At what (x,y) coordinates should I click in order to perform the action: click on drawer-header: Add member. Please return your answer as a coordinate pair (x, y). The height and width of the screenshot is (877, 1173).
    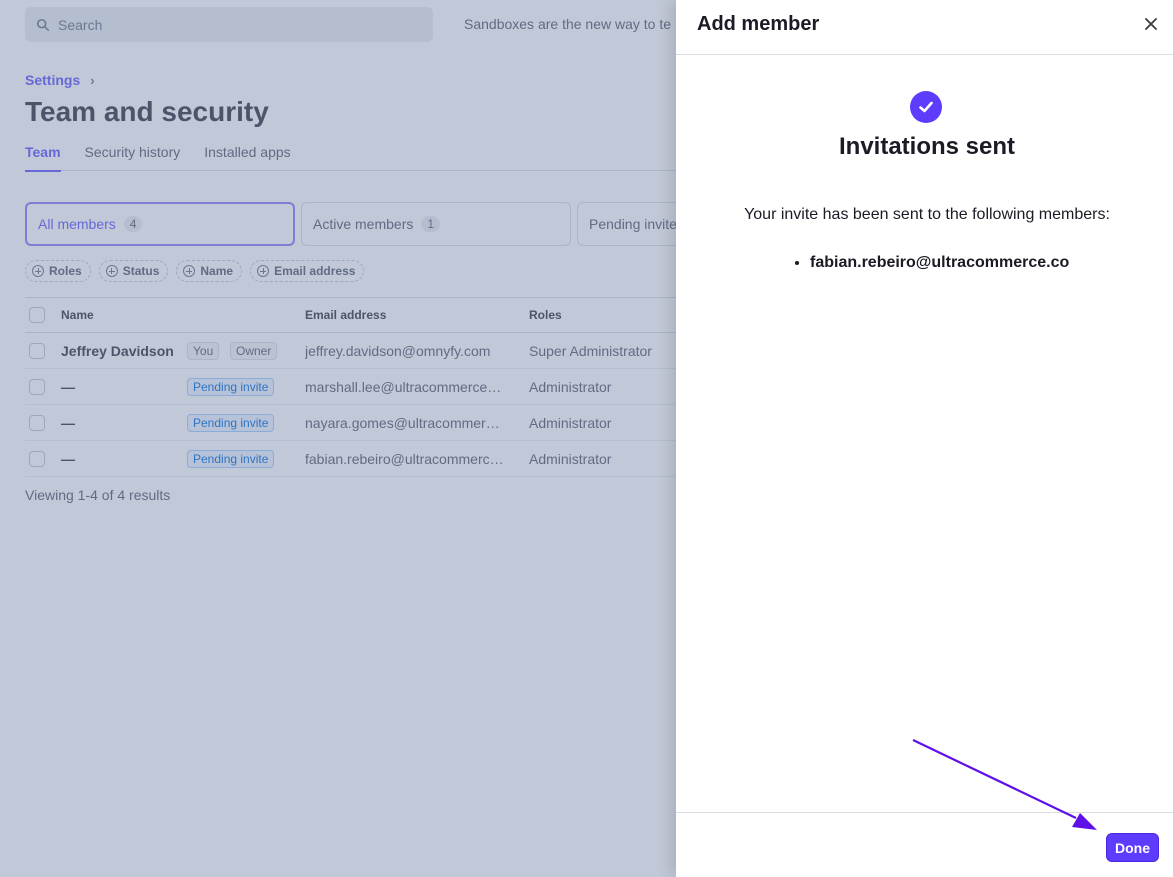
    Looking at the image, I should click on (924, 27).